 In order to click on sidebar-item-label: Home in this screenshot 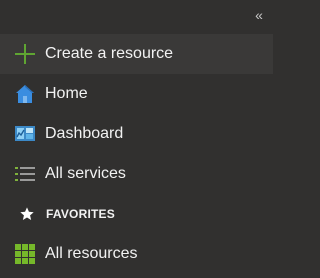, I will do `click(66, 93)`.